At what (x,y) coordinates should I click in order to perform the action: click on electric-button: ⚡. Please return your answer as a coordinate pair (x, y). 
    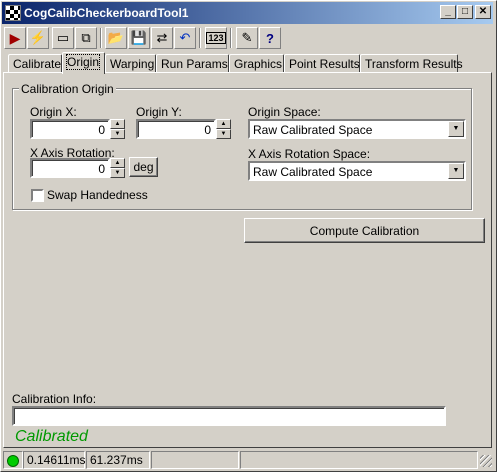
    Looking at the image, I should click on (38, 38).